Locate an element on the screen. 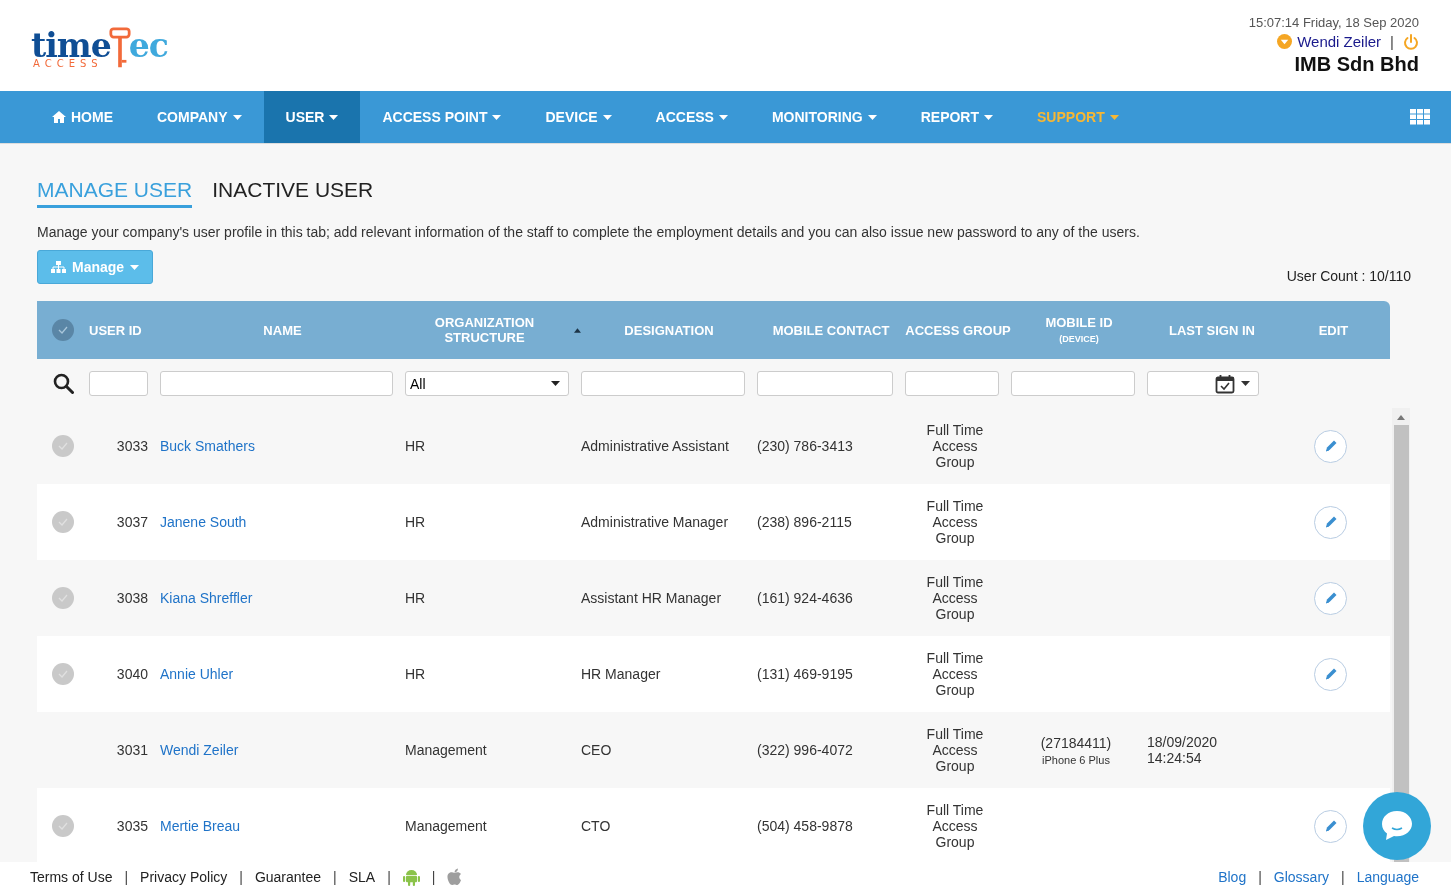 The width and height of the screenshot is (1451, 892). search-icon is located at coordinates (63, 383).